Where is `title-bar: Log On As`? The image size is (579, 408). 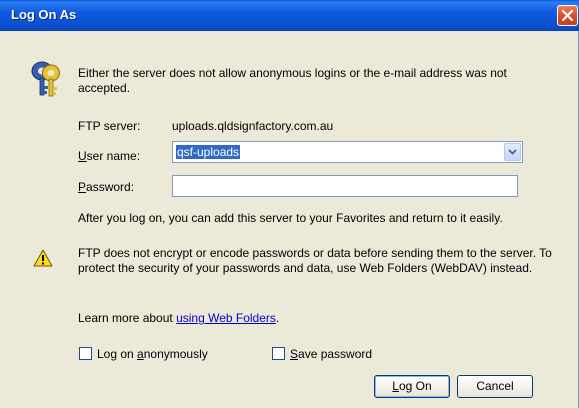 title-bar: Log On As is located at coordinates (289, 15).